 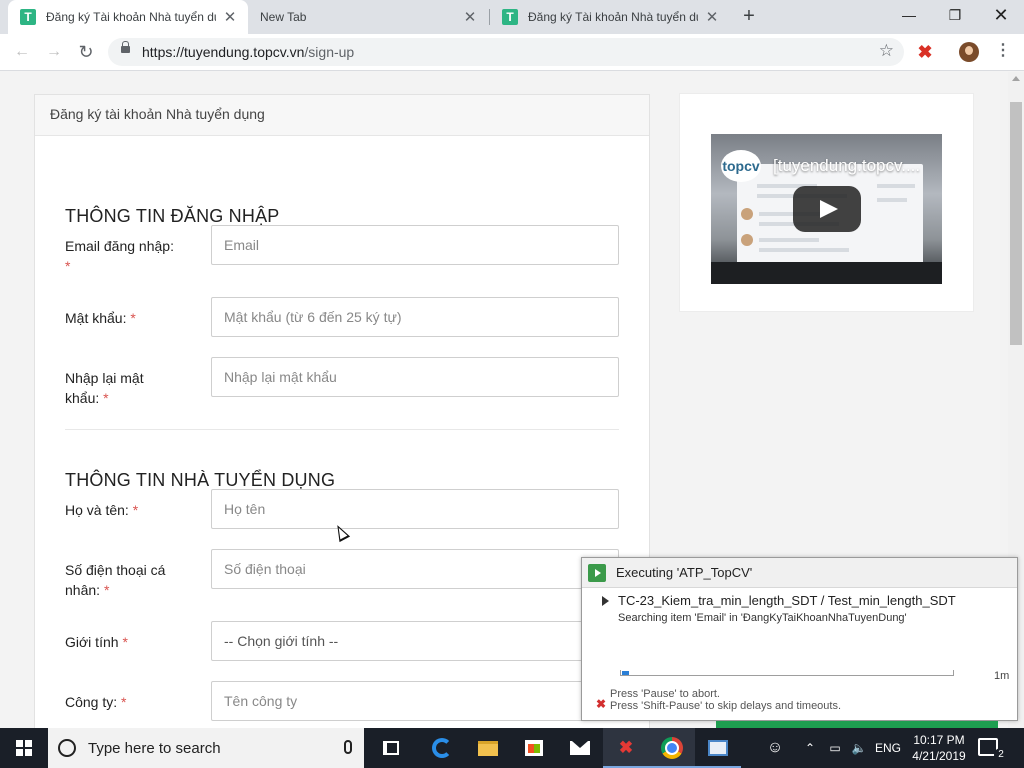 What do you see at coordinates (342, 429) in the screenshot?
I see `section-divider` at bounding box center [342, 429].